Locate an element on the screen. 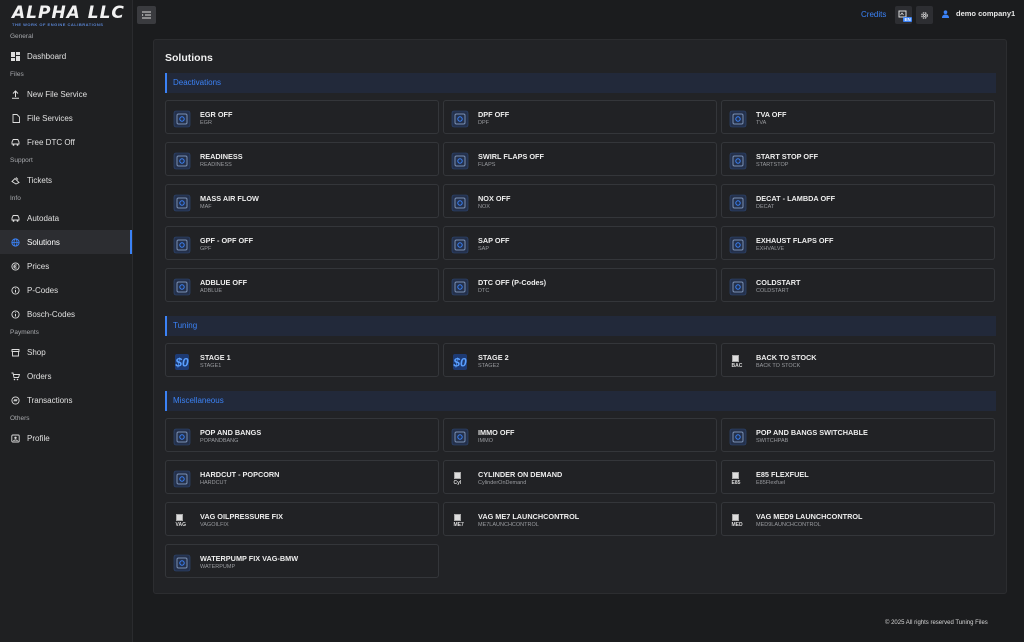  solution-card-dtc: DTC OFF (P-Codes) DTC is located at coordinates (580, 285).